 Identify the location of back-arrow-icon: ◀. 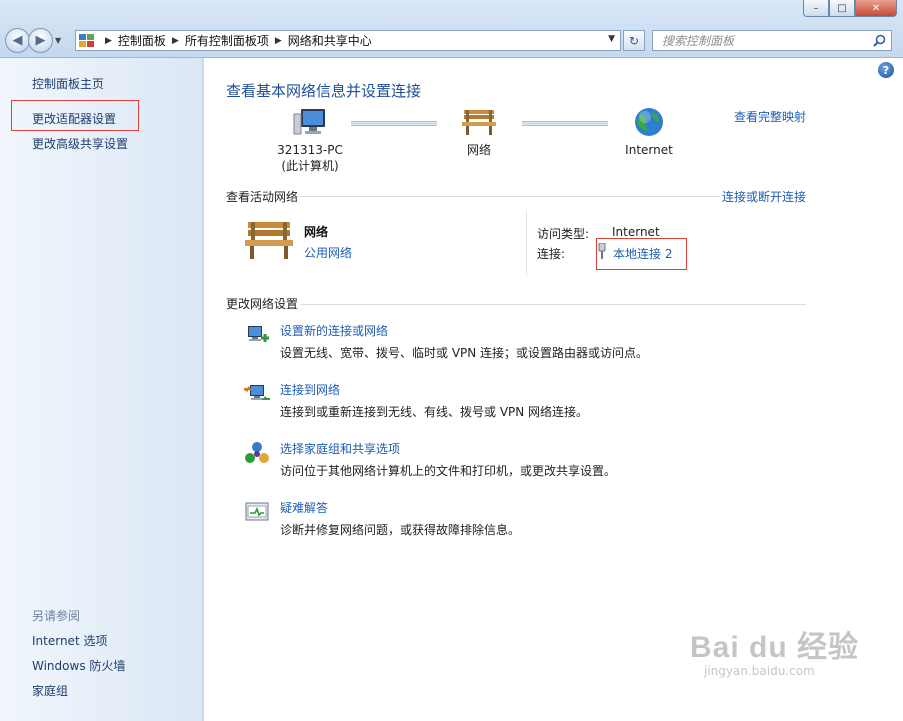
(17, 40).